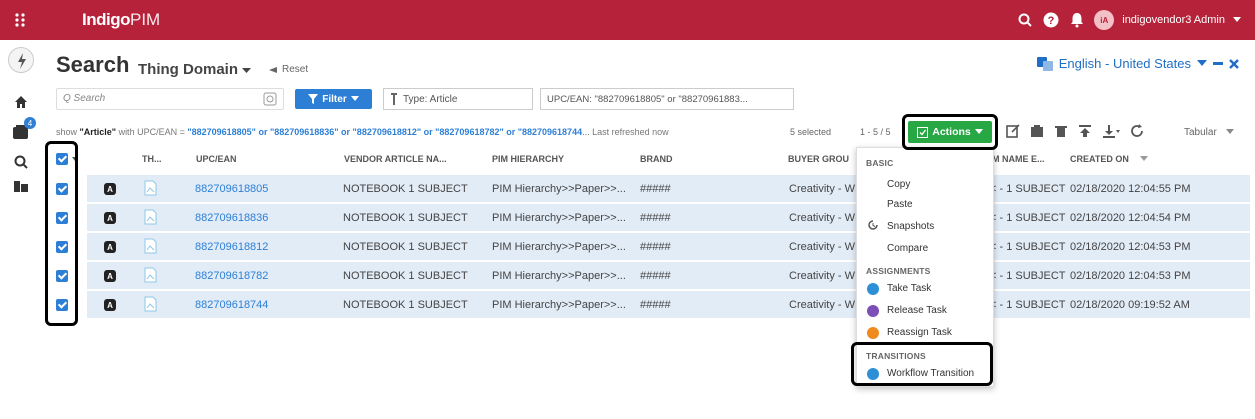 The image size is (1255, 419). I want to click on upc-cell: 882709618805, so click(231, 189).